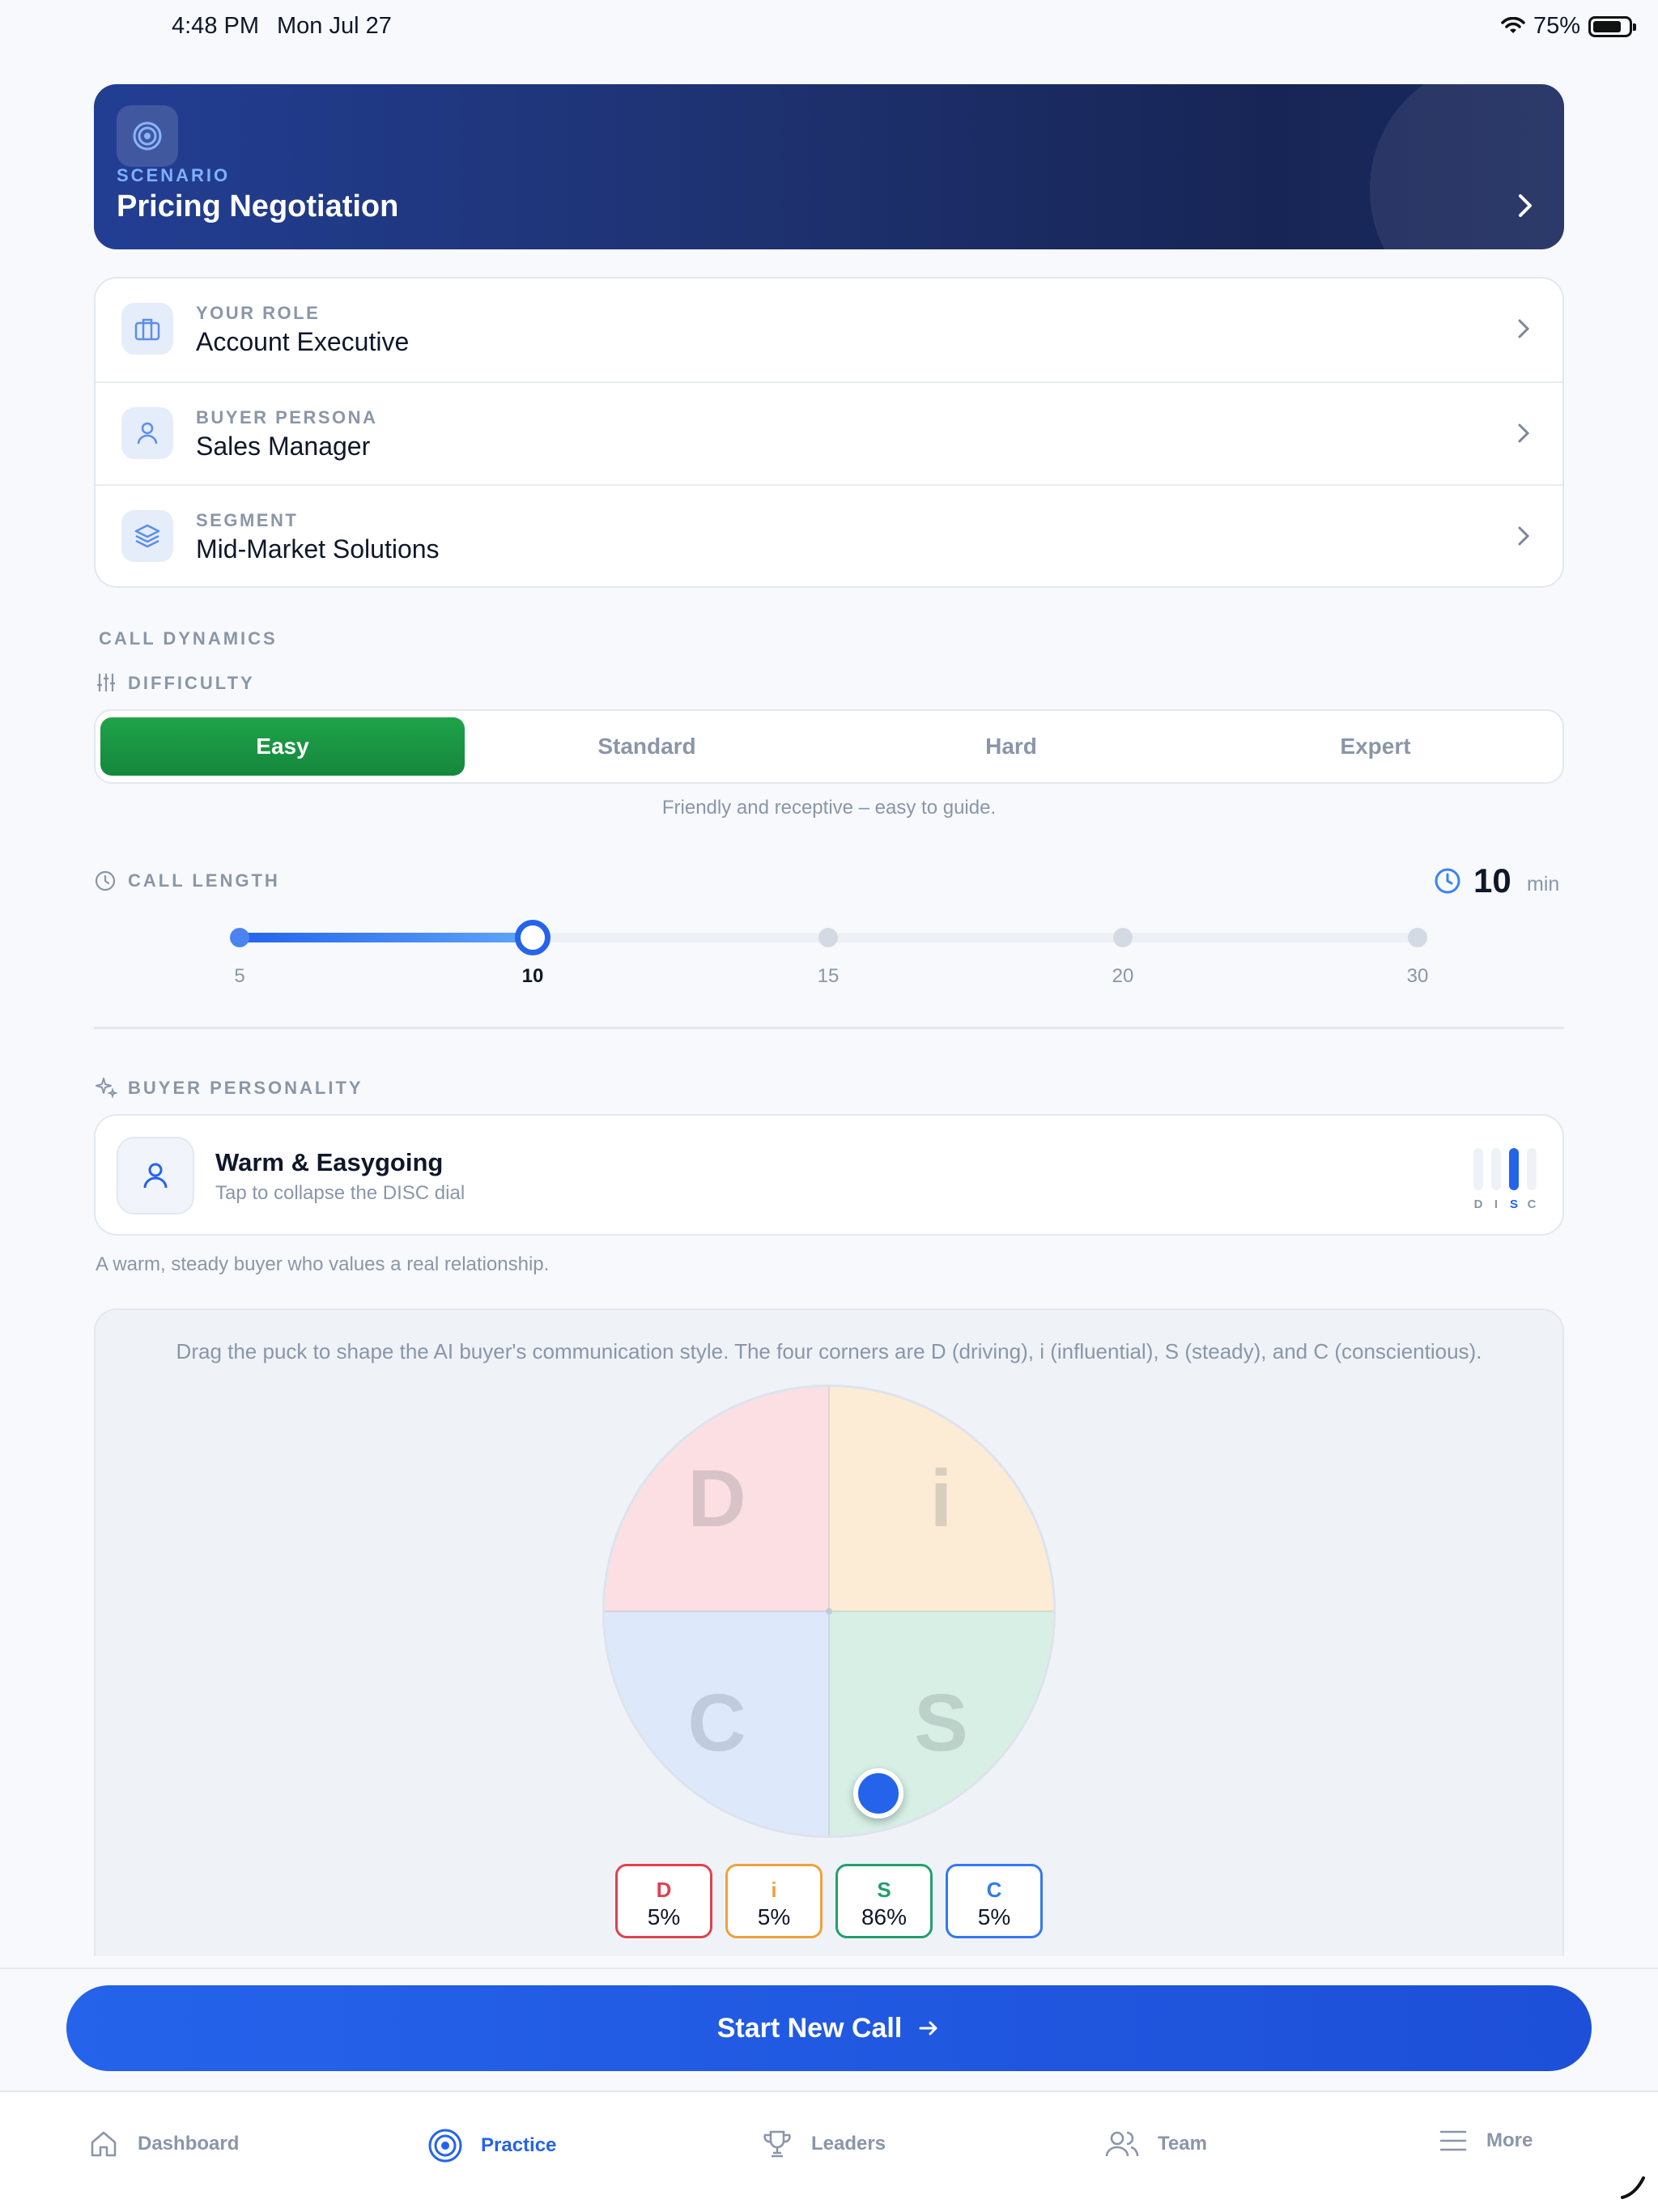 The image size is (1658, 2212). What do you see at coordinates (1478, 1204) in the screenshot?
I see `mini-bar-label: D` at bounding box center [1478, 1204].